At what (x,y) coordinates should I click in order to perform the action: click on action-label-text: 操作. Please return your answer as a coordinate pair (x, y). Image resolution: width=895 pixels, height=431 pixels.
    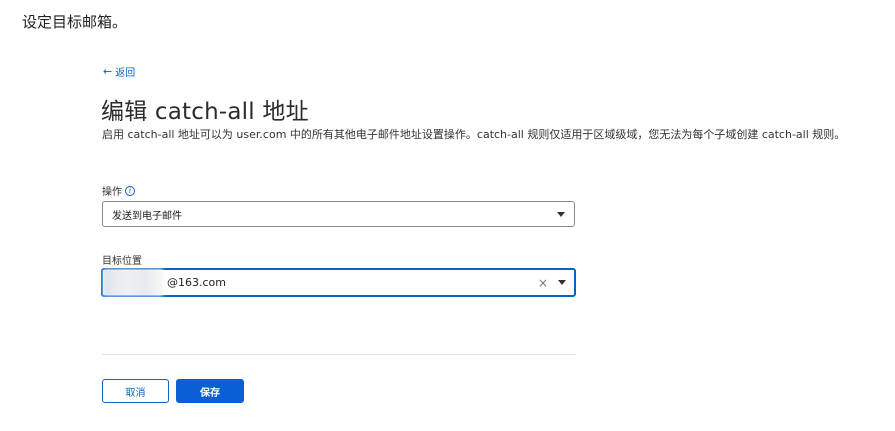
    Looking at the image, I should click on (112, 192).